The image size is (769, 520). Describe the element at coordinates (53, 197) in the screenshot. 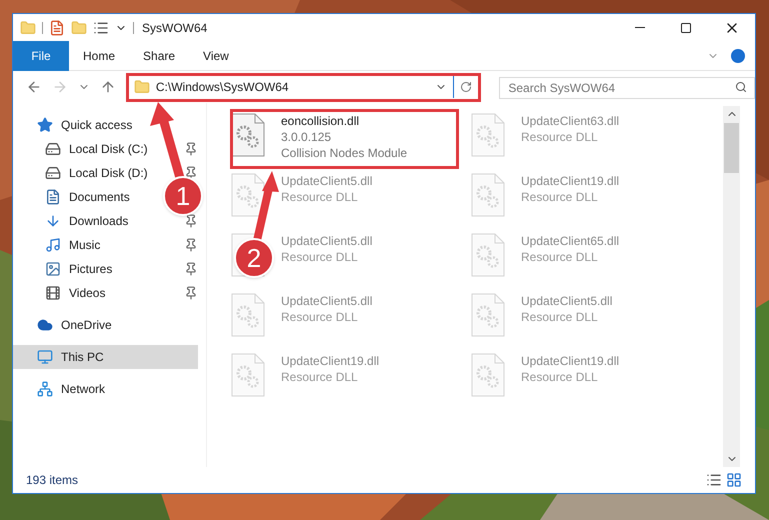

I see `document-icon` at that location.